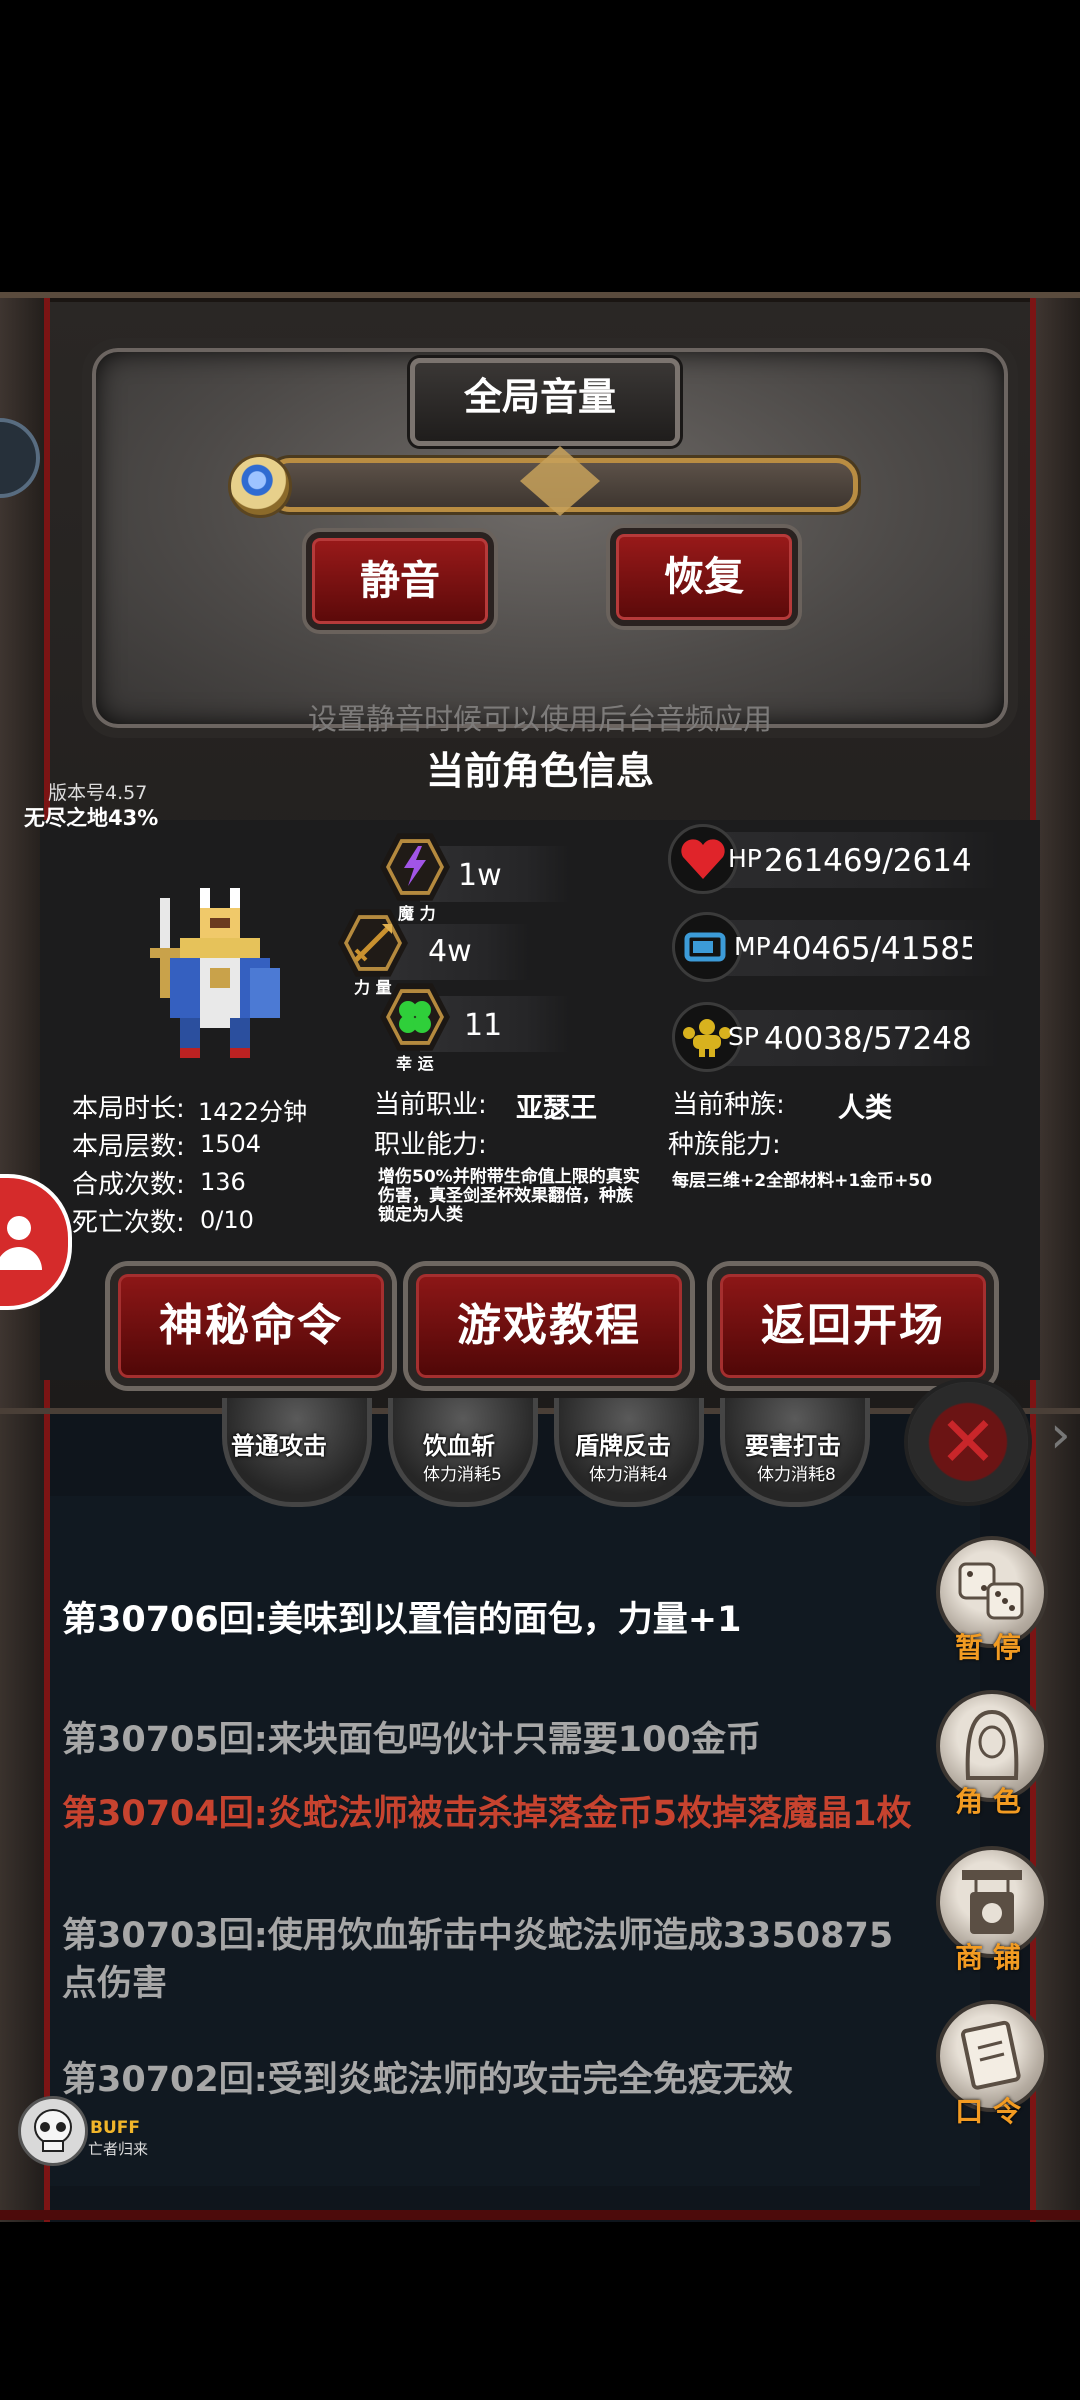 This screenshot has width=1080, height=2400. What do you see at coordinates (373, 987) in the screenshot?
I see `strength-stat-caption: 力 量` at bounding box center [373, 987].